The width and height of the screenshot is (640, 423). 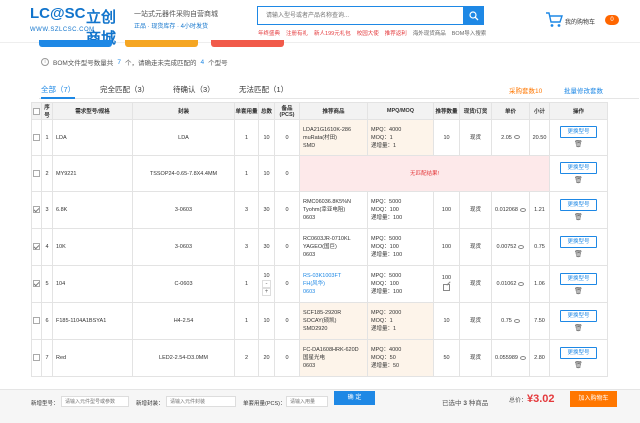 What do you see at coordinates (593, 399) in the screenshot?
I see `add-to-cart-button: 加入购物车` at bounding box center [593, 399].